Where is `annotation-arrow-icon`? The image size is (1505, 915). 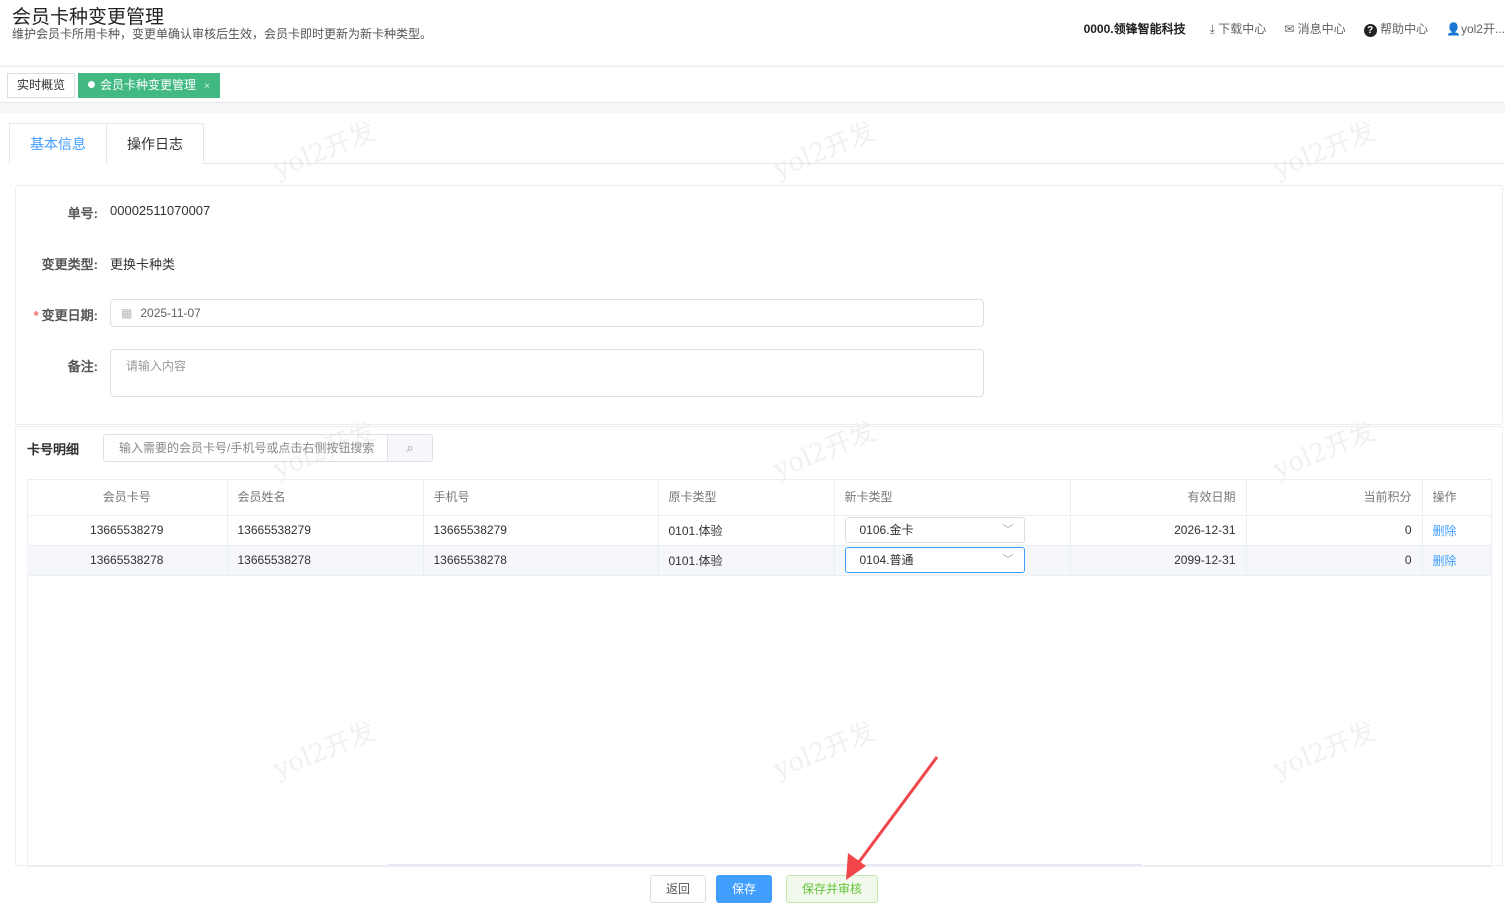
annotation-arrow-icon is located at coordinates (892, 818).